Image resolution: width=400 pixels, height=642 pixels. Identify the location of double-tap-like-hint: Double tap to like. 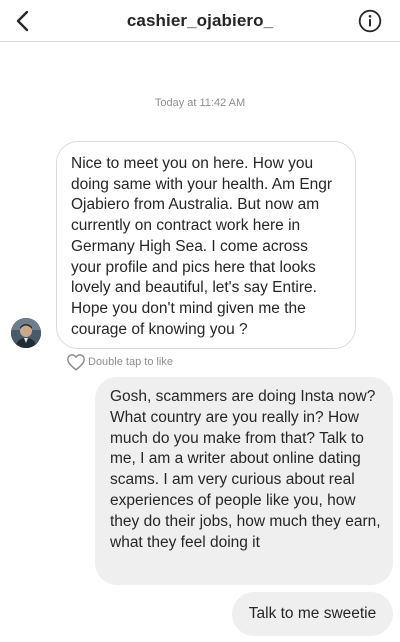
(119, 362).